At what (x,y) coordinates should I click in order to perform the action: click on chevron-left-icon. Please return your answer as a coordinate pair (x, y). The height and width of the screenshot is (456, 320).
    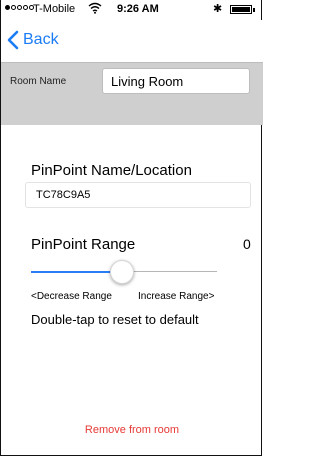
    Looking at the image, I should click on (13, 40).